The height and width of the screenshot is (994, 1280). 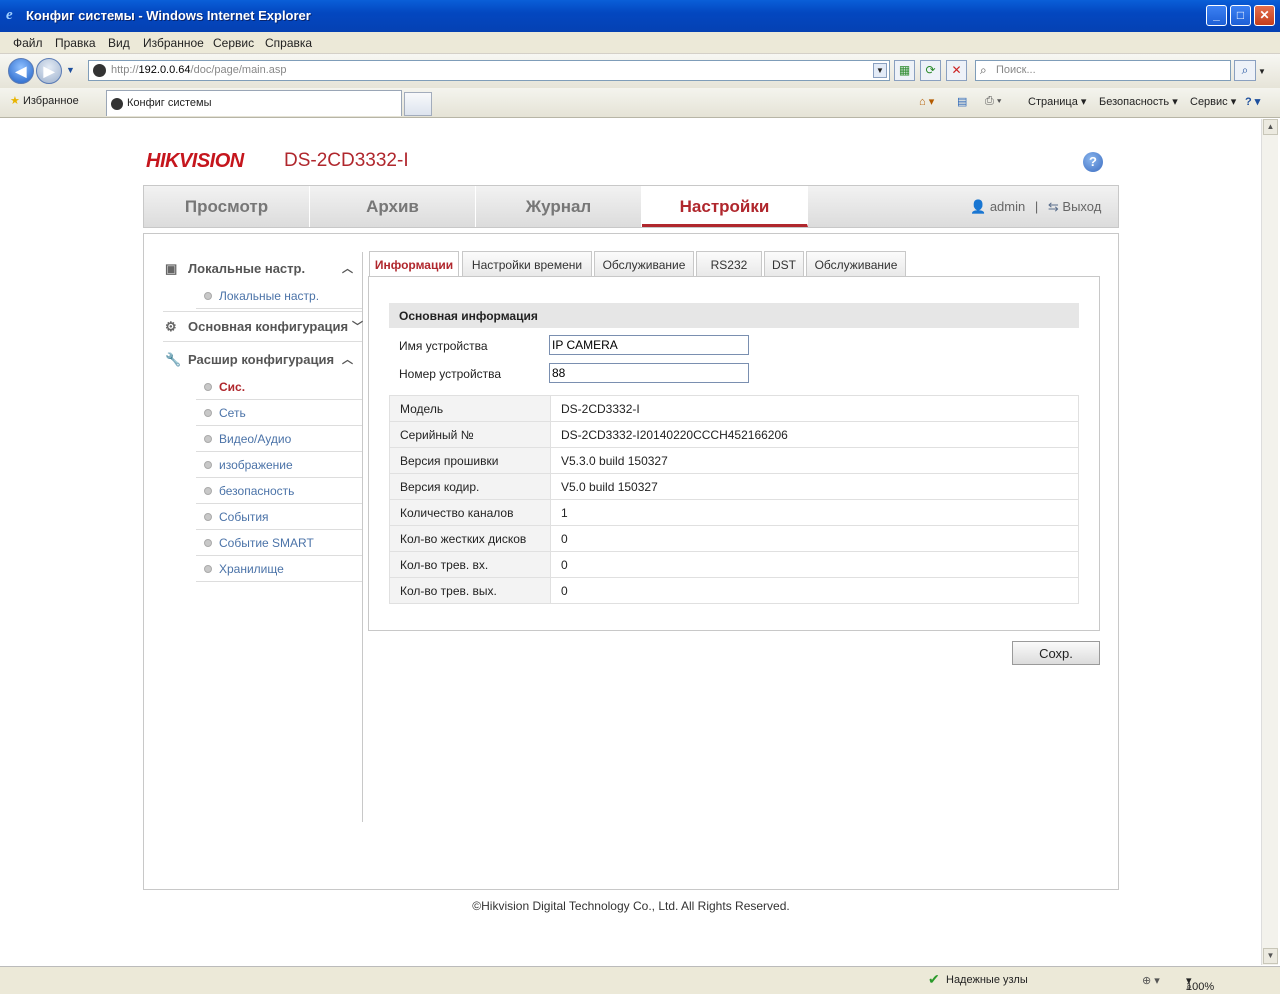 I want to click on tools-menu: Сервис ▾, so click(x=1213, y=101).